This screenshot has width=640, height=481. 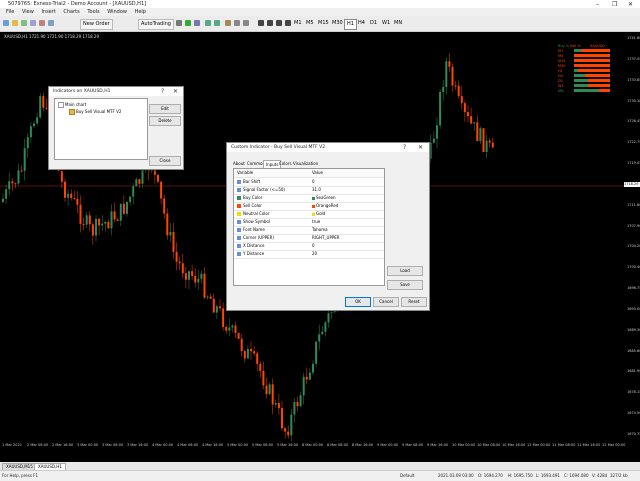 I want to click on input-value: RIGHT_UPPER, so click(x=326, y=238).